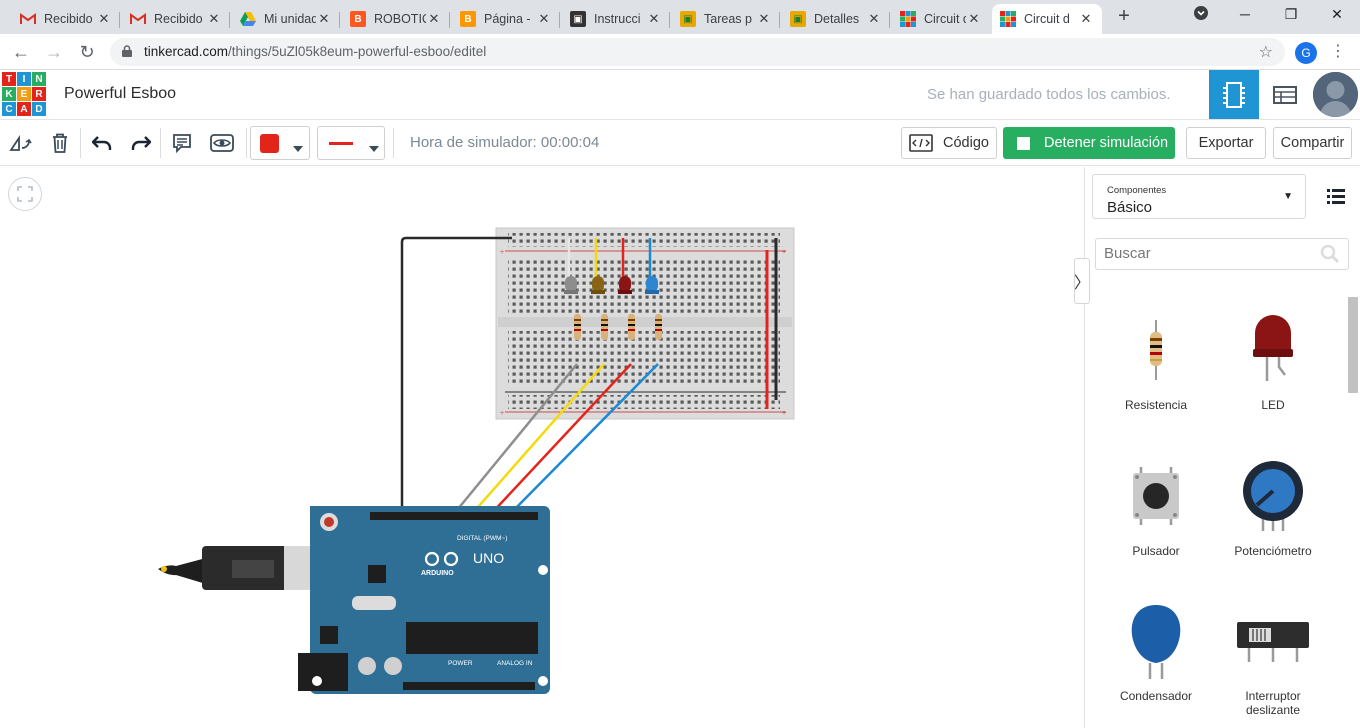 The width and height of the screenshot is (1360, 728). I want to click on delete-button, so click(60, 143).